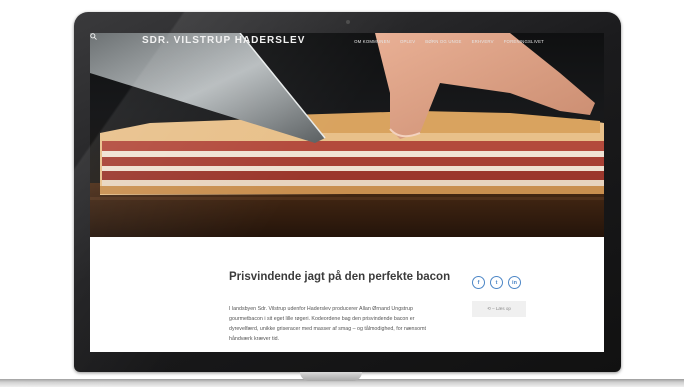 Image resolution: width=684 pixels, height=387 pixels. What do you see at coordinates (331, 376) in the screenshot?
I see `monitor-stand` at bounding box center [331, 376].